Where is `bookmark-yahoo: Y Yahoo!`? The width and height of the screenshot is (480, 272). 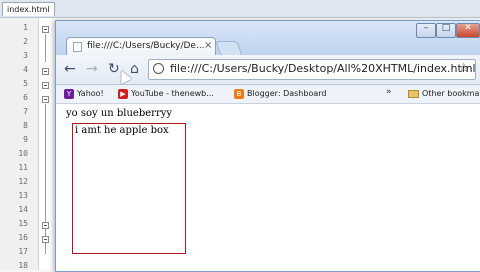 bookmark-yahoo: Y Yahoo! is located at coordinates (84, 94).